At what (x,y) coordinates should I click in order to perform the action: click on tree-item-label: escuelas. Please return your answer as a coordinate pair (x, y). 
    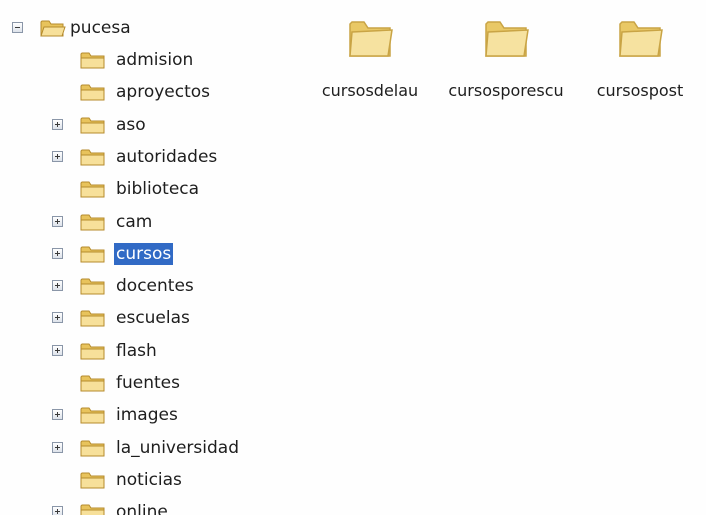
    Looking at the image, I should click on (153, 318).